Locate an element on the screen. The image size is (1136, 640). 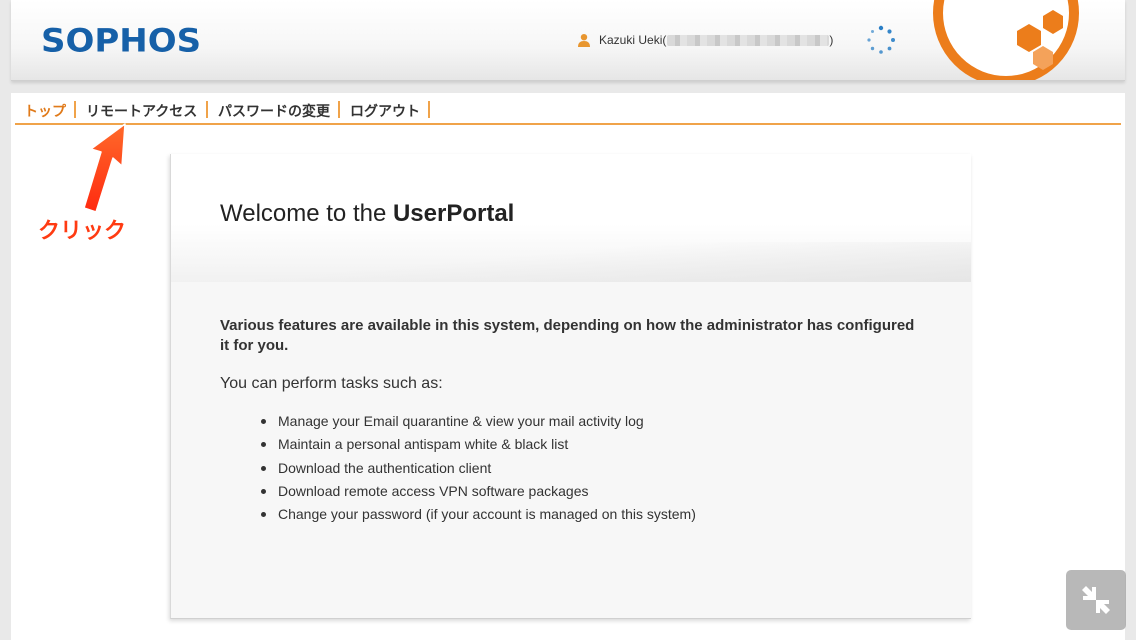
top-navigation: トップ リモートアクセス パスワードの変更 ログアウト is located at coordinates (568, 109).